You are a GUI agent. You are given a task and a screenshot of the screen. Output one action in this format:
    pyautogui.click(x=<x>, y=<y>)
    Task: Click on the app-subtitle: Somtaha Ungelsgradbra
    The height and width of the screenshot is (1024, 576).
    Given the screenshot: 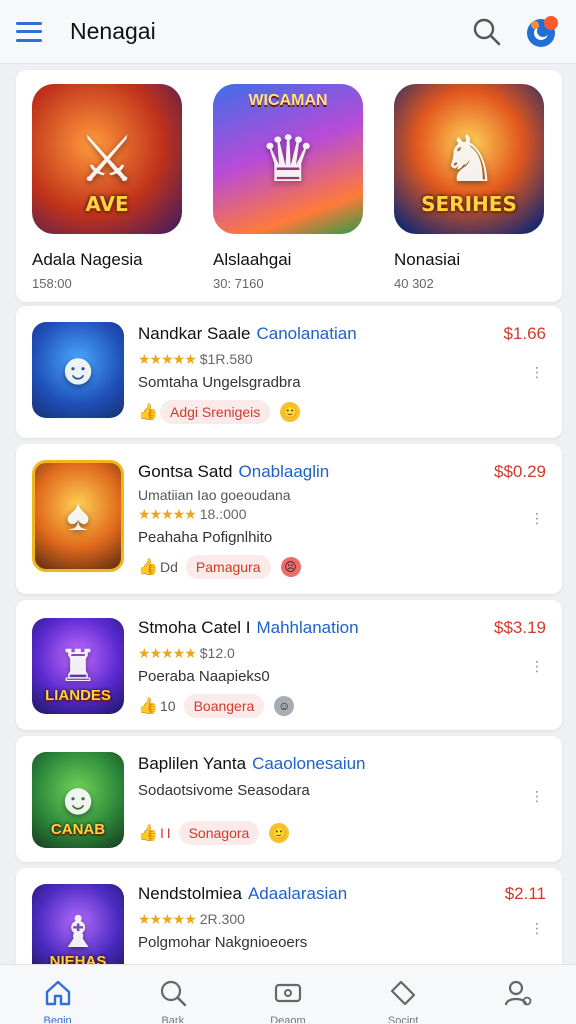 What is the action you would take?
    pyautogui.click(x=219, y=382)
    